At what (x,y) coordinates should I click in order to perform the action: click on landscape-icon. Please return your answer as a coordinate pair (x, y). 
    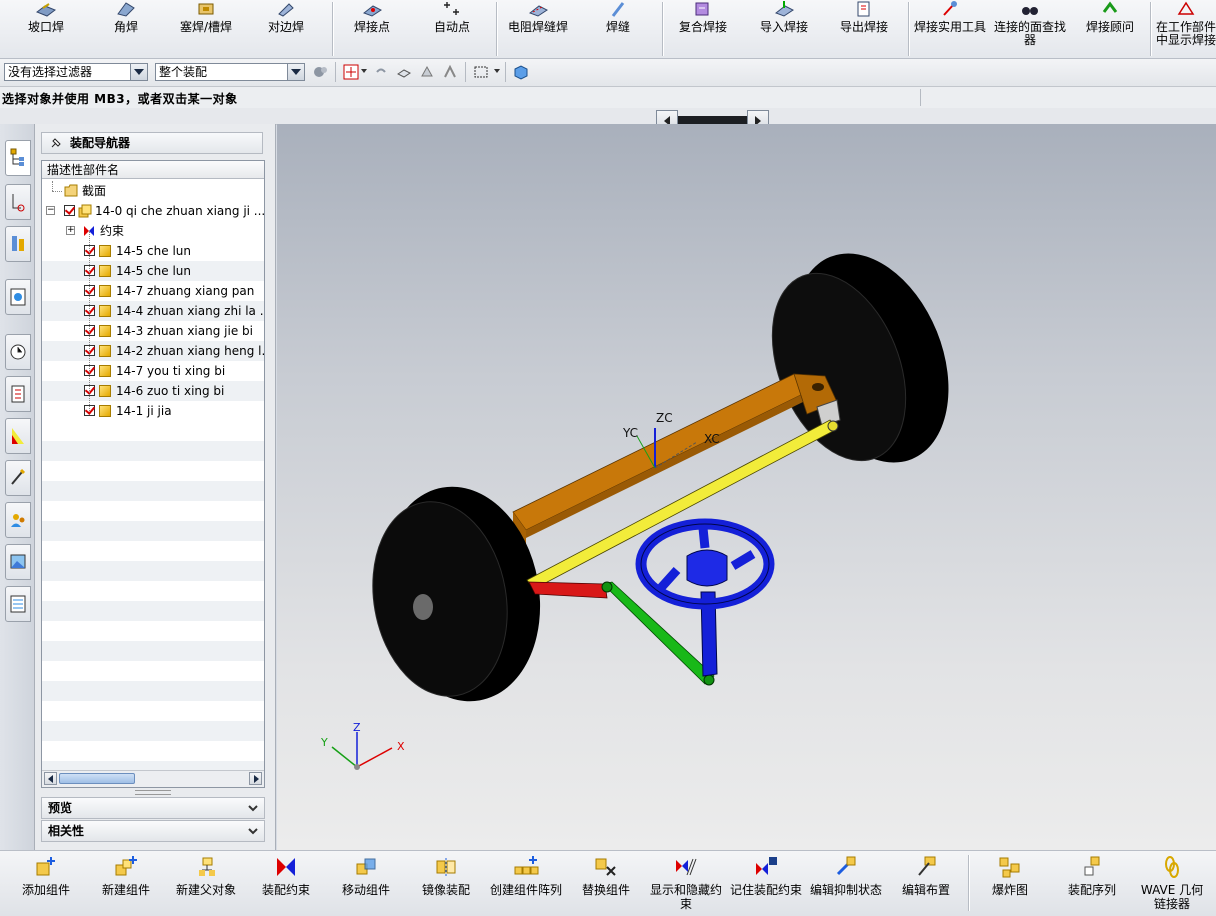
    Looking at the image, I should click on (18, 561).